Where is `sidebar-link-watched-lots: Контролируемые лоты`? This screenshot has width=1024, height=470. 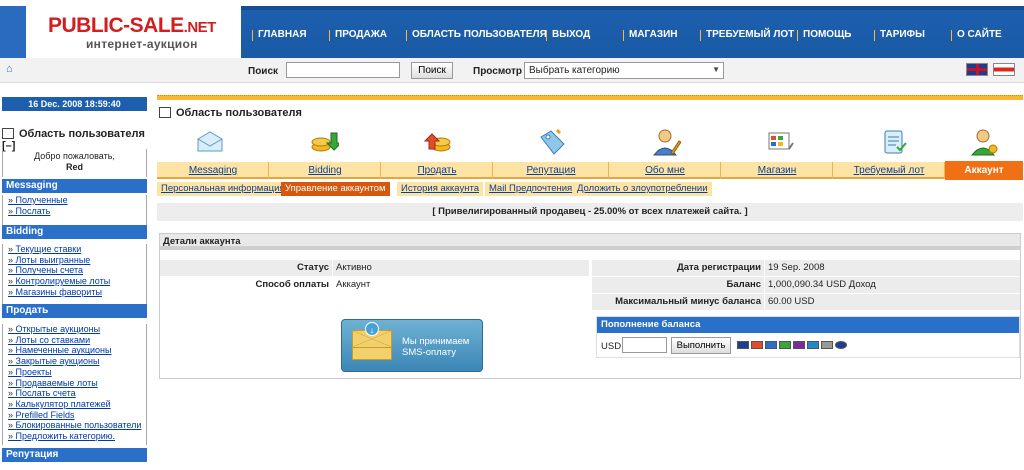
sidebar-link-watched-lots: Контролируемые лоты is located at coordinates (77, 281).